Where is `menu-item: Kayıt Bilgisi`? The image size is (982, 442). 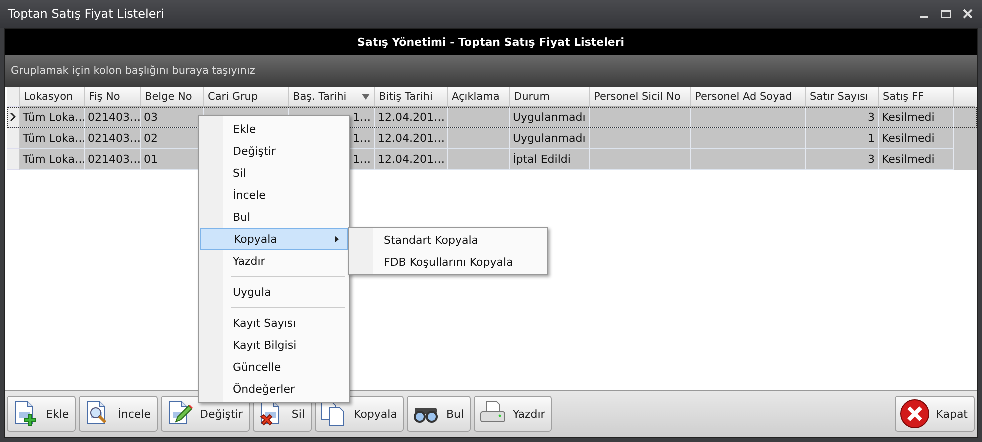
menu-item: Kayıt Bilgisi is located at coordinates (274, 345).